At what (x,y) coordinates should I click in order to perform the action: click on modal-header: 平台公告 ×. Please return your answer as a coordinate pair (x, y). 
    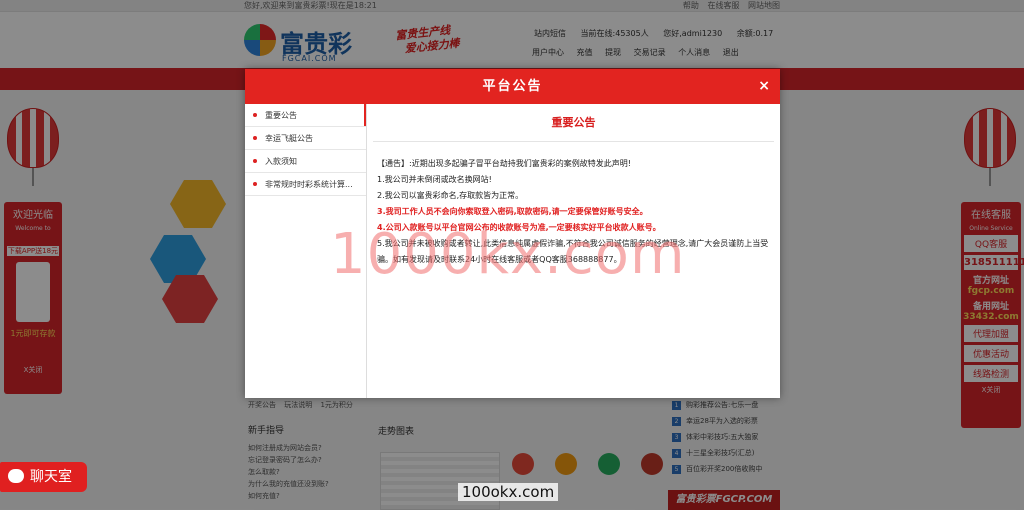
    Looking at the image, I should click on (512, 86).